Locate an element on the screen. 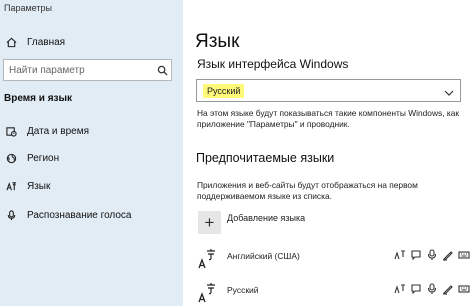 This screenshot has width=474, height=306. sidebar-item-label: Регион is located at coordinates (43, 158).